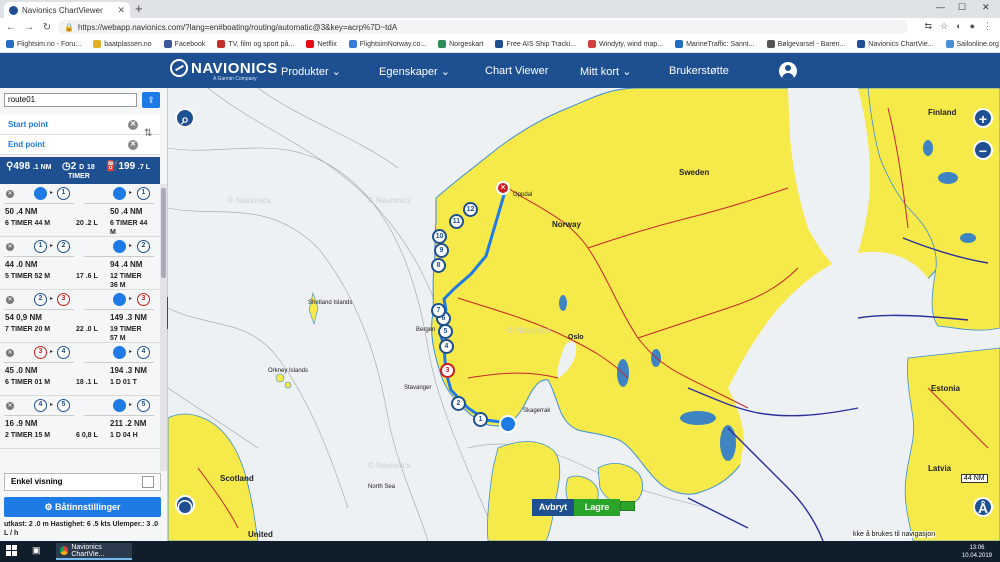 The height and width of the screenshot is (562, 1000). What do you see at coordinates (126, 276) in the screenshot?
I see `cumulative-time: 12 TIMER` at bounding box center [126, 276].